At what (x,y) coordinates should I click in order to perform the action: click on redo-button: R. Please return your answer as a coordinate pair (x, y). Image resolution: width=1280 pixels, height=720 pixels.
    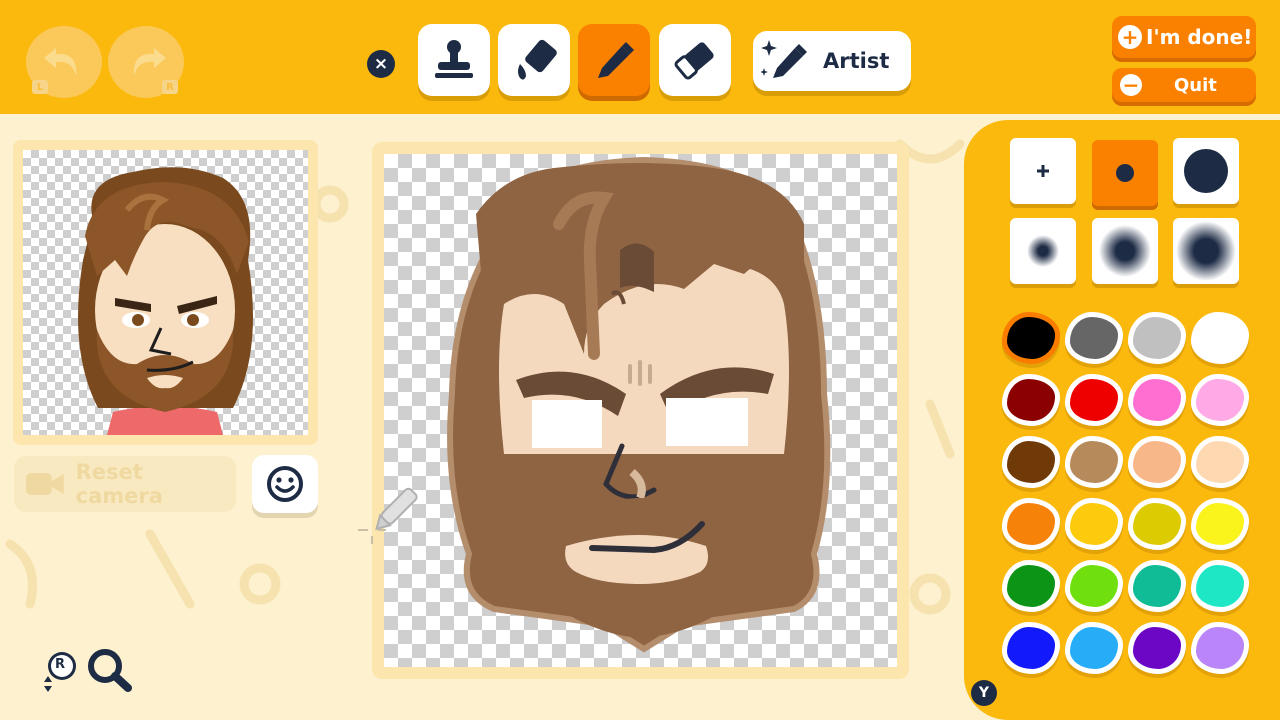
    Looking at the image, I should click on (146, 62).